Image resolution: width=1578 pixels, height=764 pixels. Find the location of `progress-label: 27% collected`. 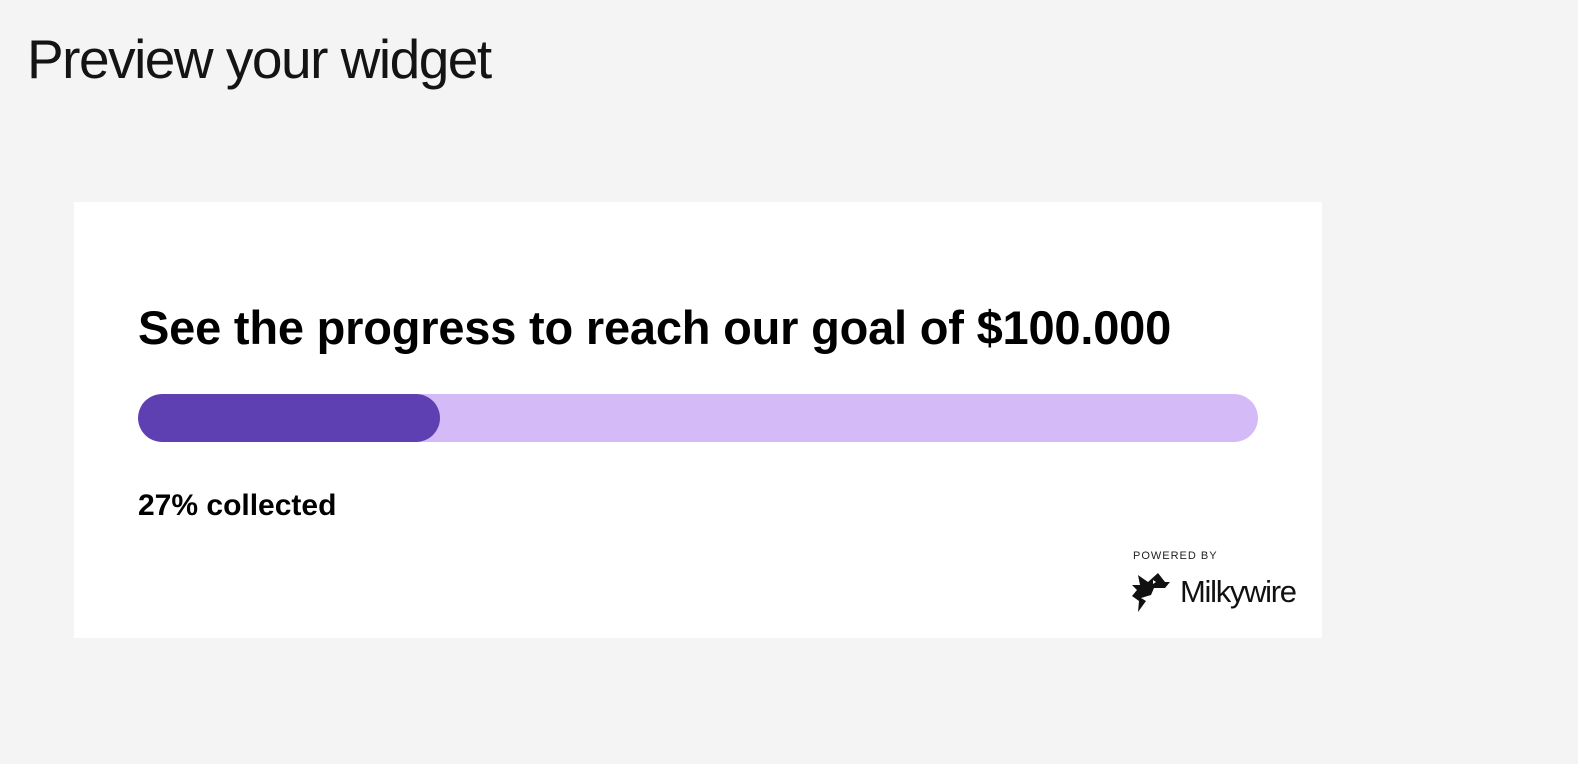

progress-label: 27% collected is located at coordinates (237, 505).